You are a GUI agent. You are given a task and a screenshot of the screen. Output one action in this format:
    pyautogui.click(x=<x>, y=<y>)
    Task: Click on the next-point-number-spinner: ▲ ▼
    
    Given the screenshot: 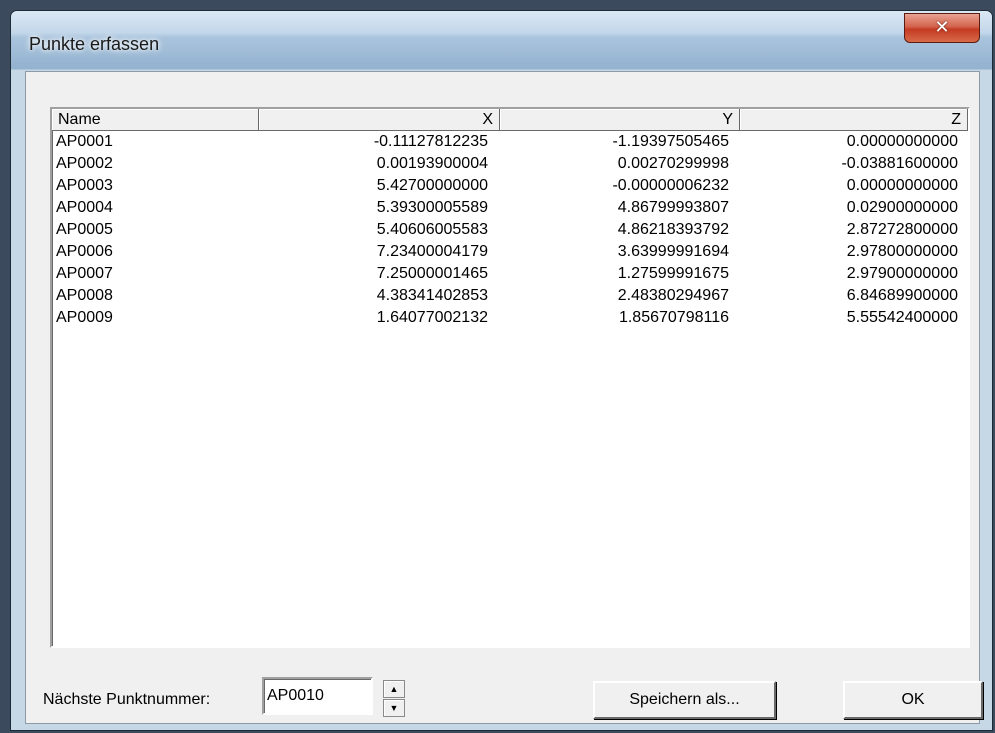 What is the action you would take?
    pyautogui.click(x=394, y=699)
    